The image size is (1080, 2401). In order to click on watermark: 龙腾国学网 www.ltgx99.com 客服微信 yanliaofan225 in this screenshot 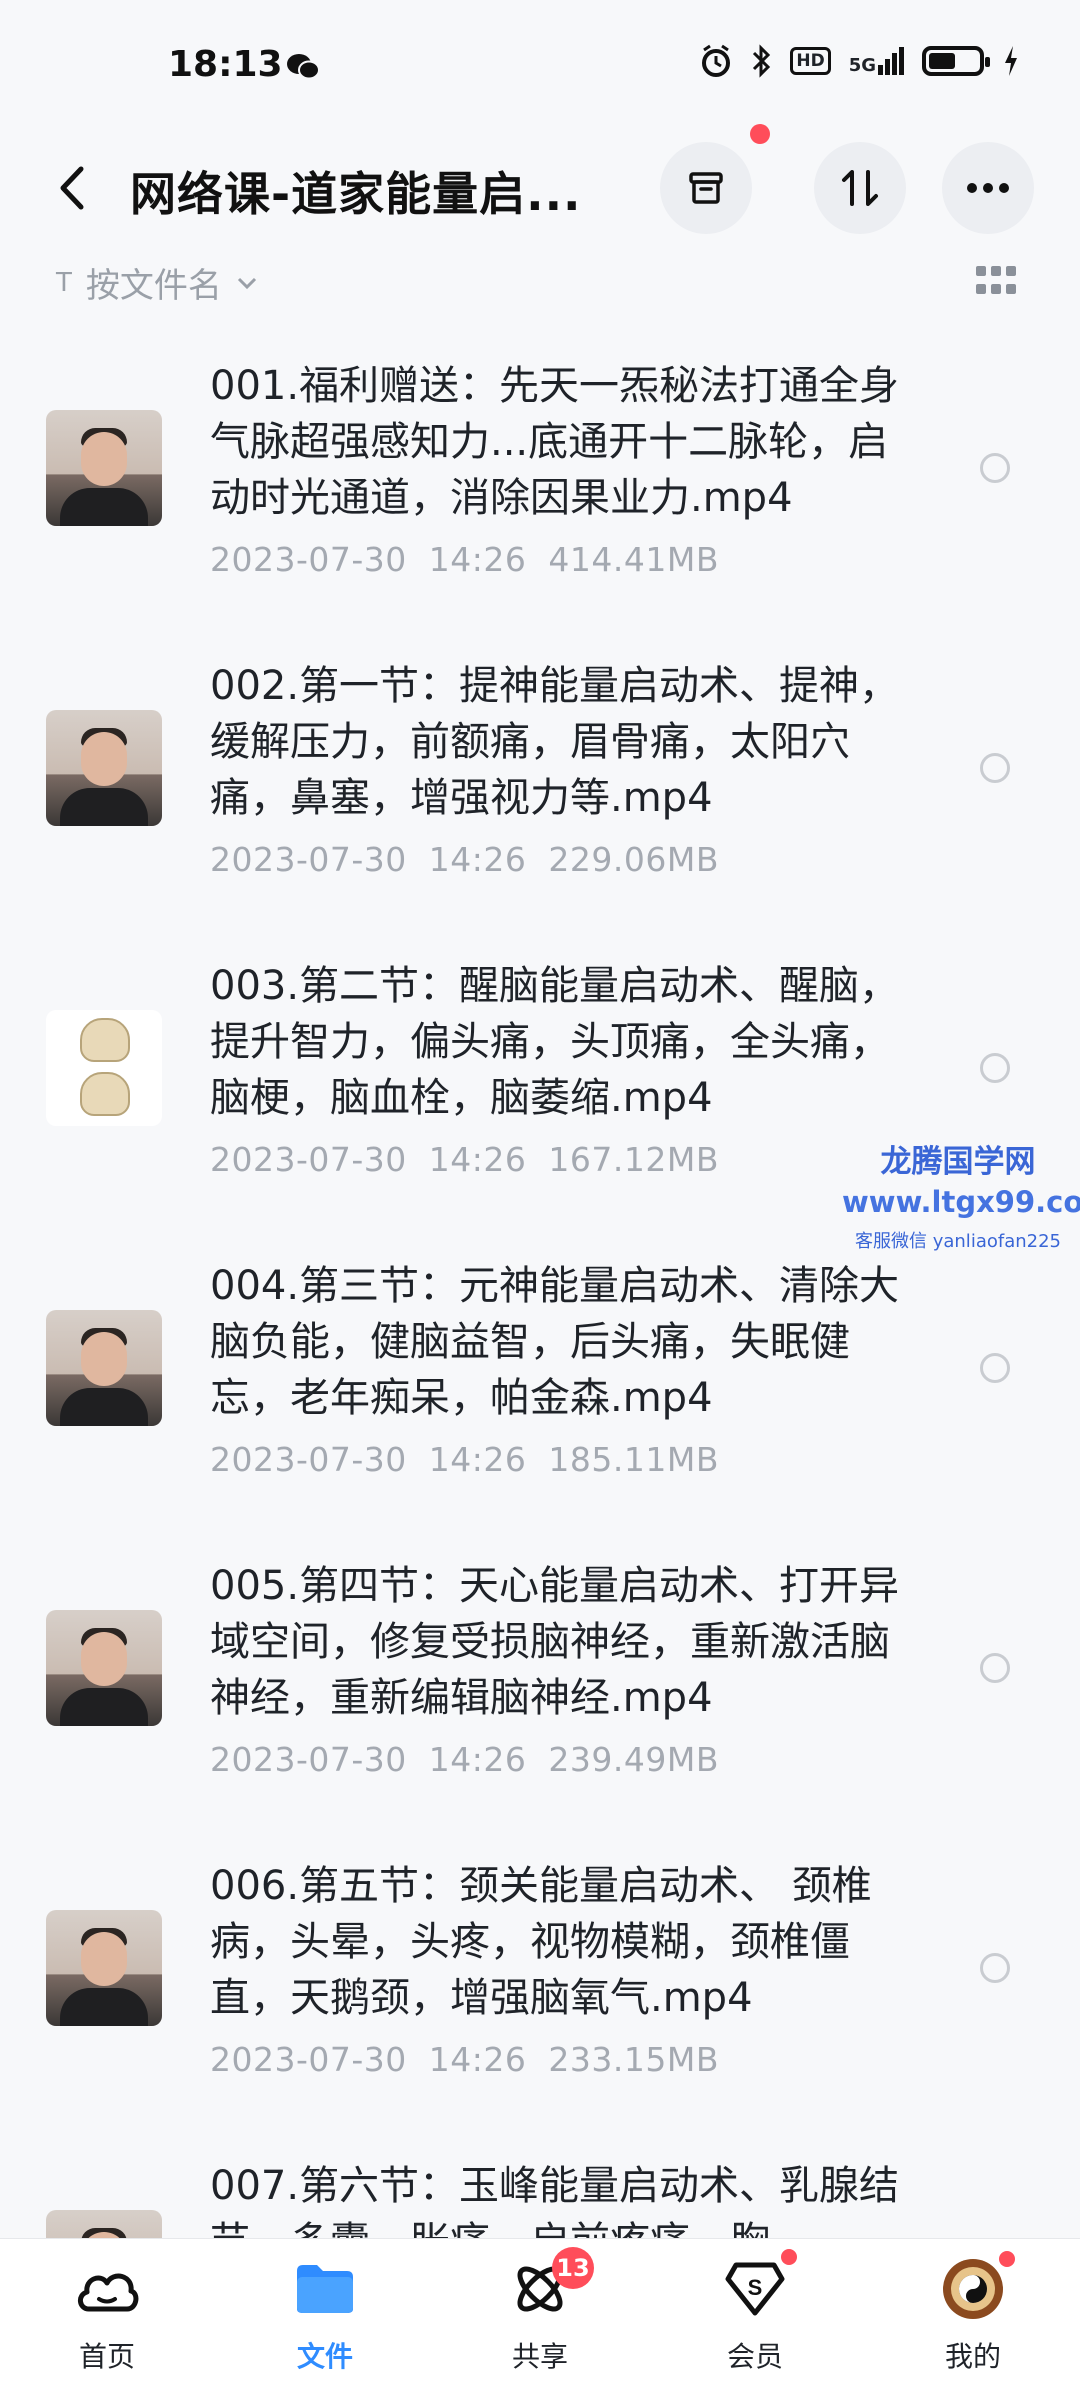, I will do `click(961, 1194)`.